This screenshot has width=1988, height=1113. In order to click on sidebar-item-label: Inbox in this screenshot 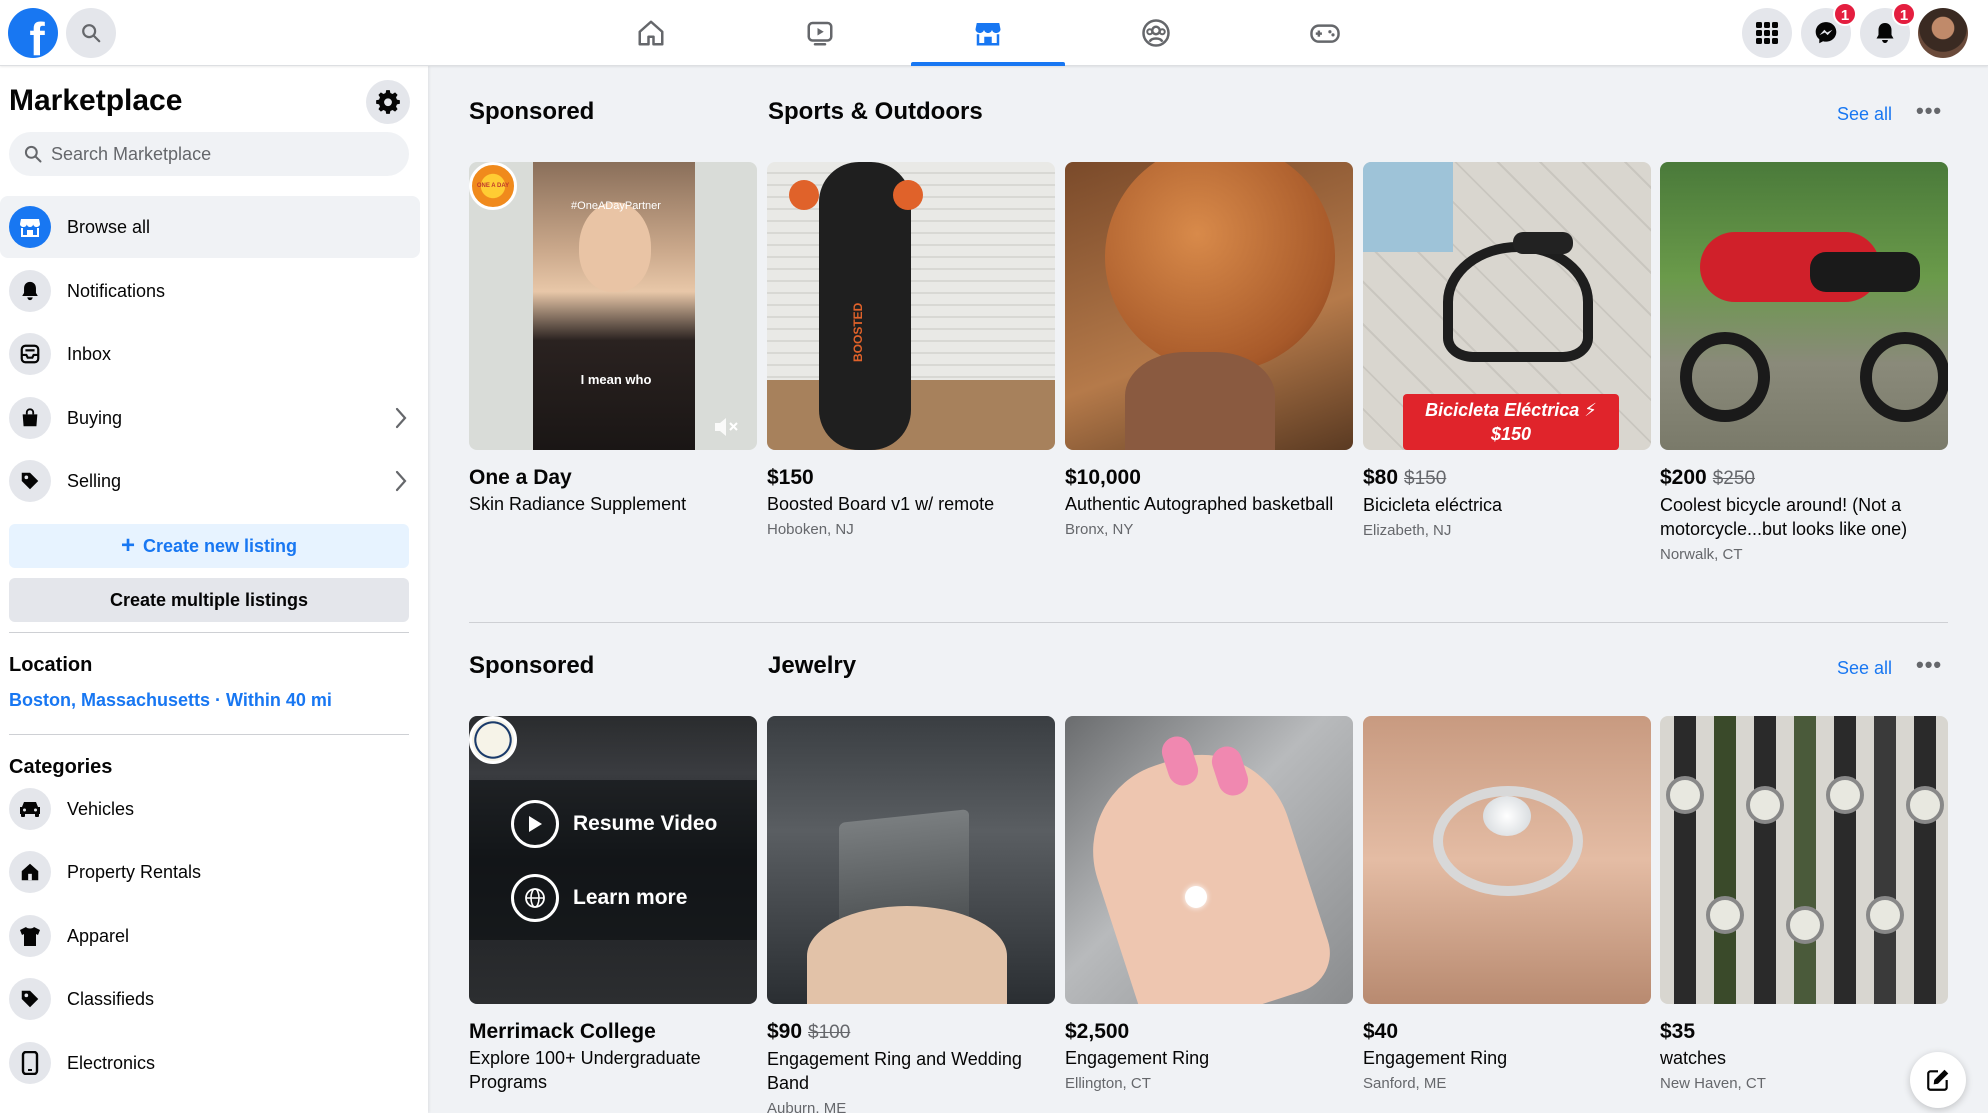, I will do `click(89, 353)`.